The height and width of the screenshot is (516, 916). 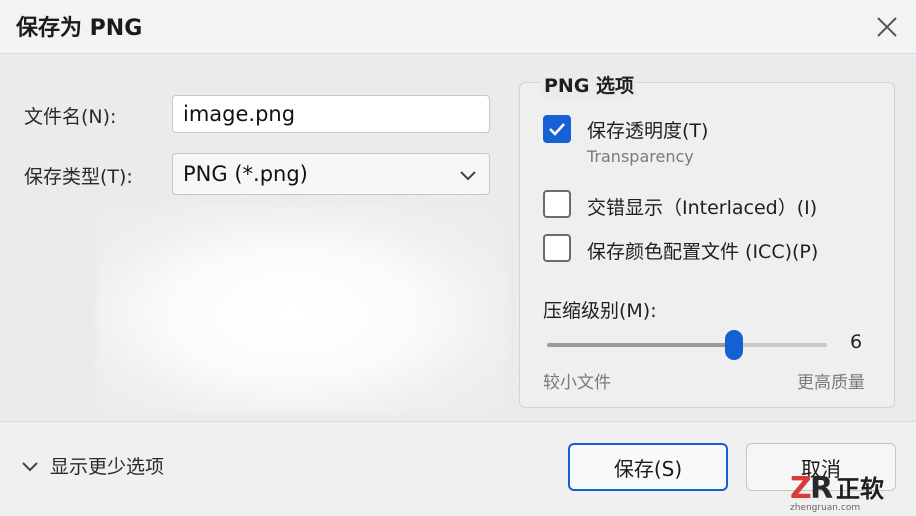 I want to click on slider-max-label: 更高质量, so click(x=831, y=383).